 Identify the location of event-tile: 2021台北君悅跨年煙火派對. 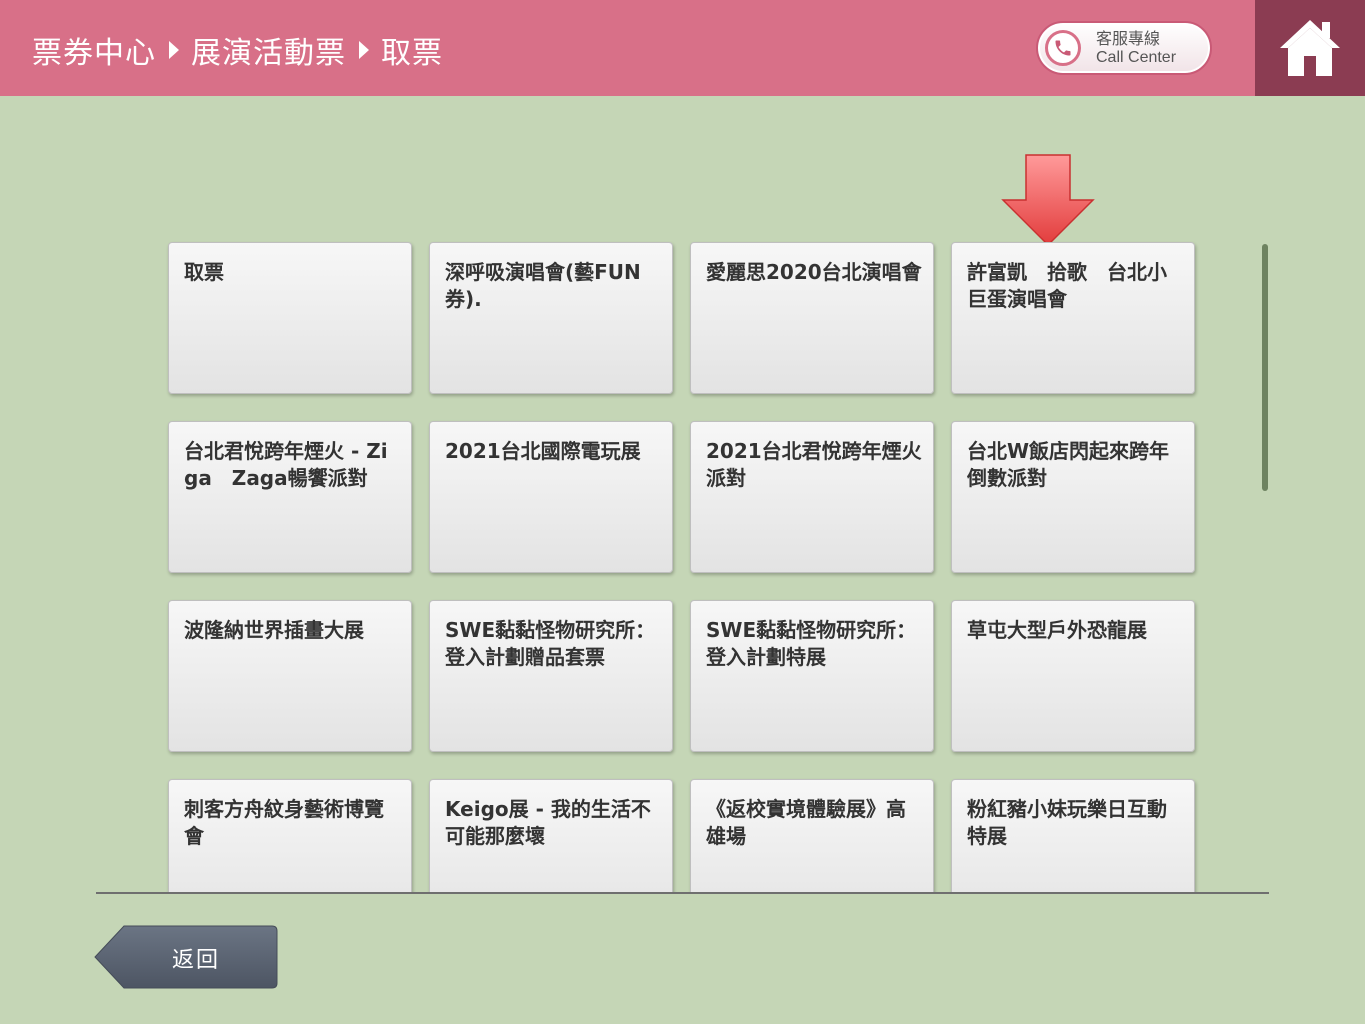
(812, 497).